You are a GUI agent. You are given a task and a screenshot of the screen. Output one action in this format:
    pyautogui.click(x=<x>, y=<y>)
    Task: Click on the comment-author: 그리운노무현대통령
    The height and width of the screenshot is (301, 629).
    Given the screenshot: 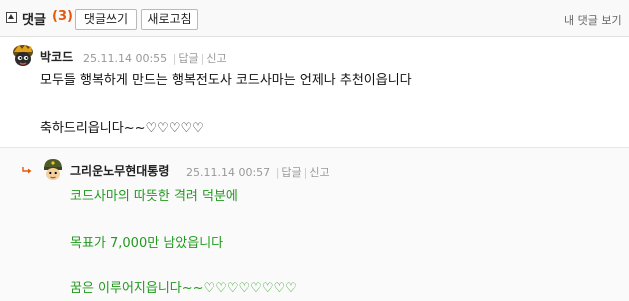 What is the action you would take?
    pyautogui.click(x=119, y=170)
    